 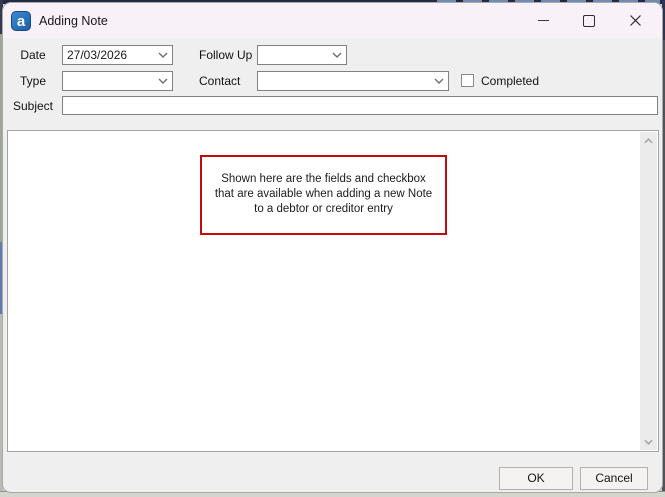 I want to click on close-button, so click(x=635, y=20).